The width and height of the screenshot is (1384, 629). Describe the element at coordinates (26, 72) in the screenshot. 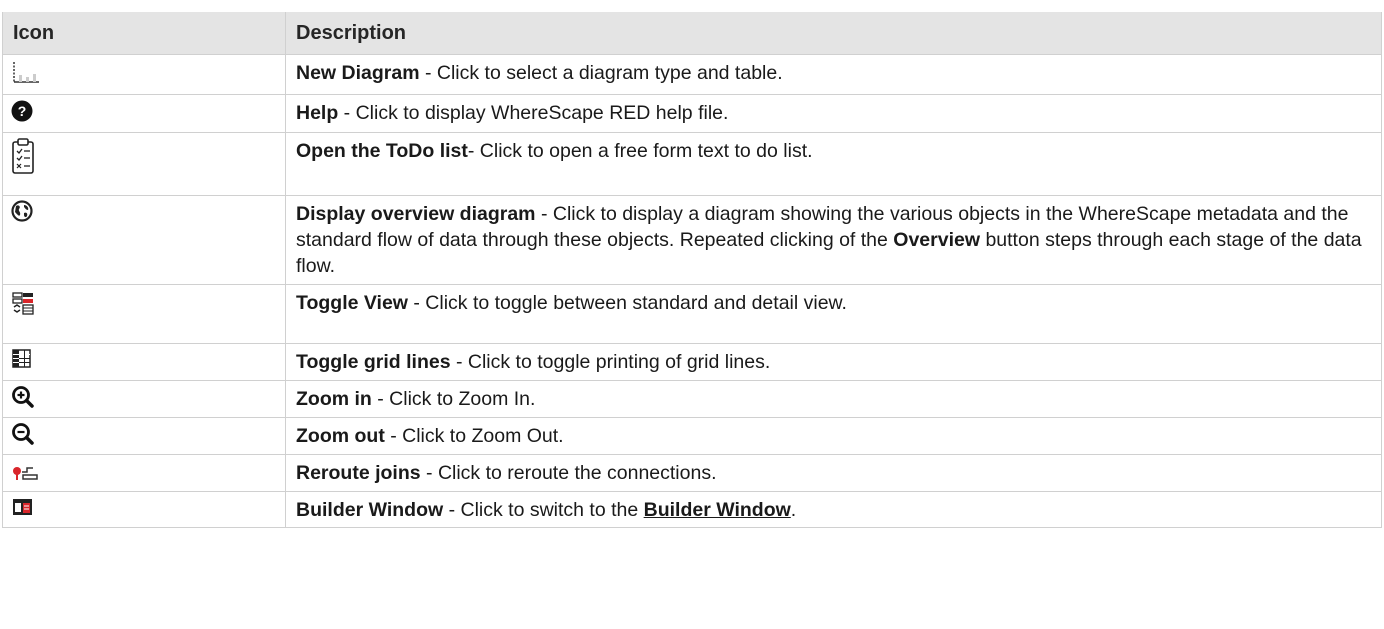

I see `new-diagram-icon` at that location.